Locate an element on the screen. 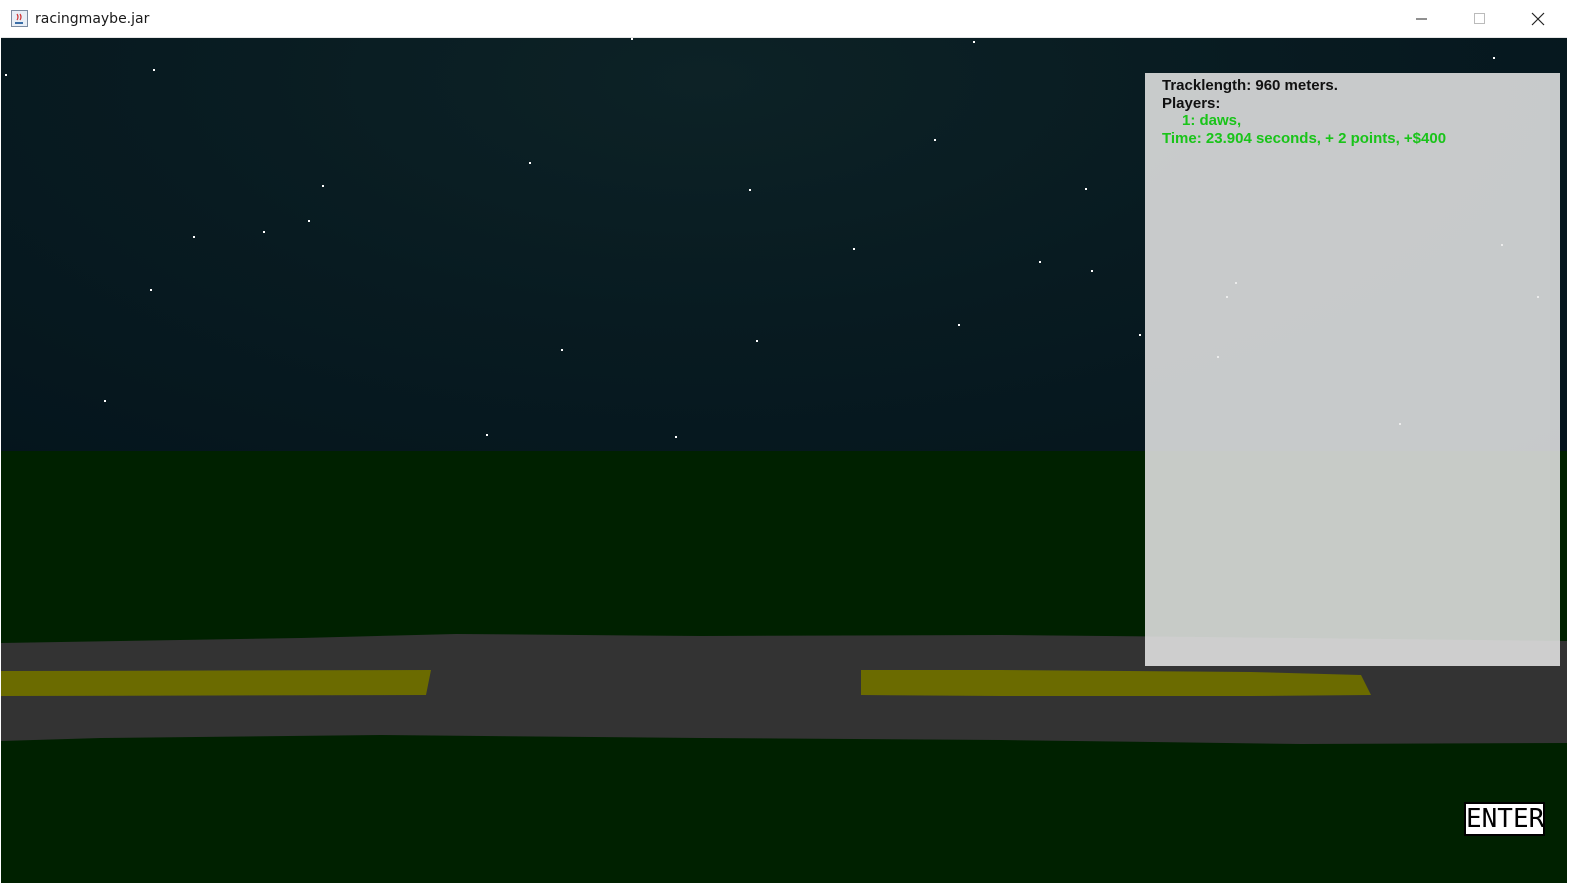 Image resolution: width=1584 pixels, height=892 pixels. title-bar: racingmaybe.jar is located at coordinates (784, 19).